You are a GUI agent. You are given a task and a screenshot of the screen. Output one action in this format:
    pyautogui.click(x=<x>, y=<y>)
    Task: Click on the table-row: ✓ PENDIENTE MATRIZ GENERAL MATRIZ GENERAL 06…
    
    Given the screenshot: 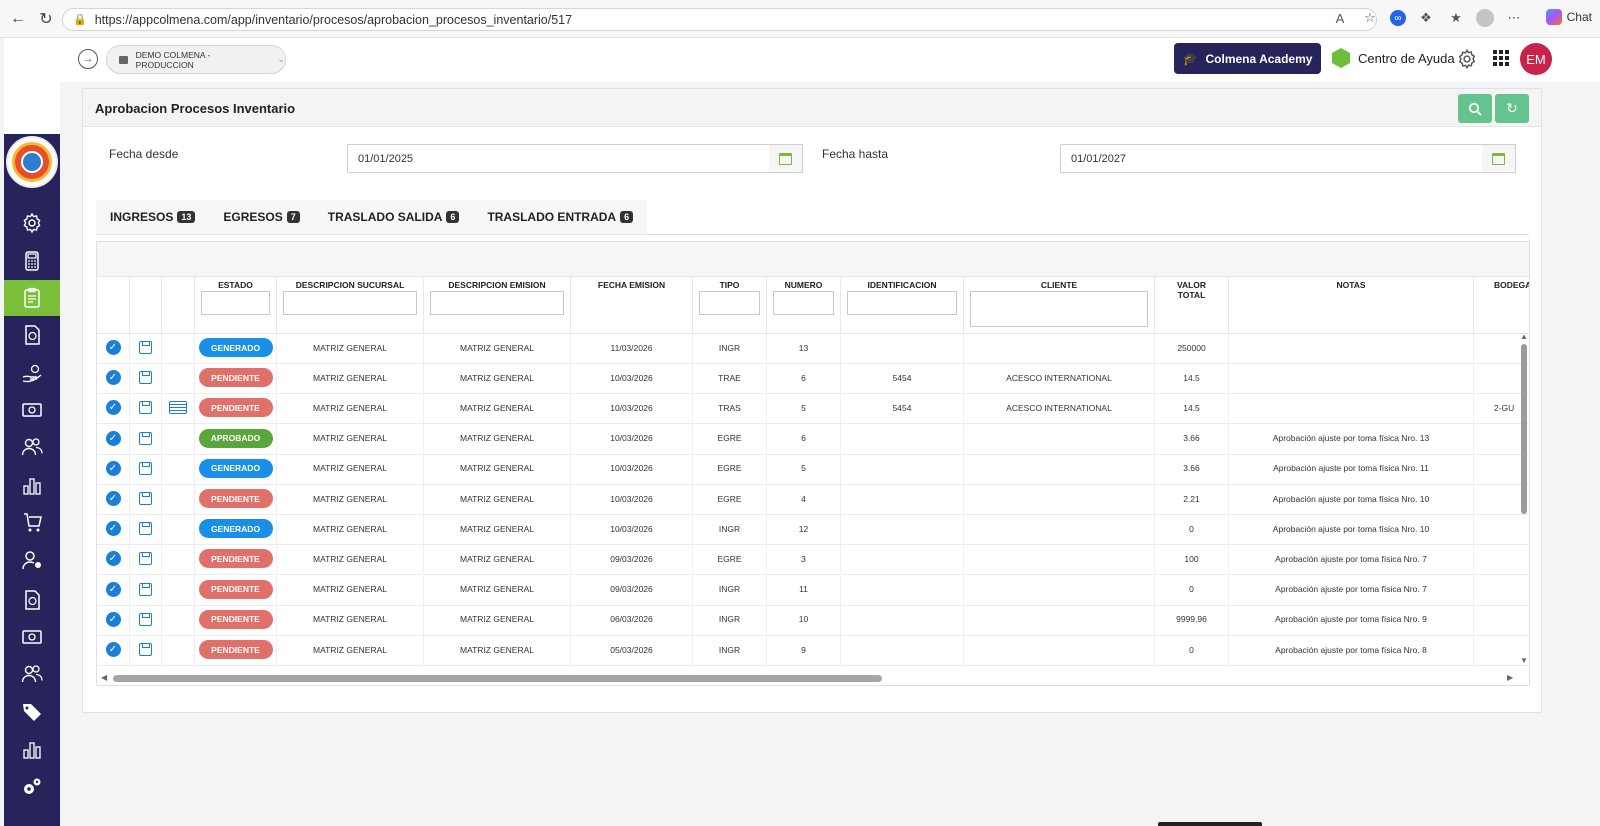 What is the action you would take?
    pyautogui.click(x=813, y=620)
    